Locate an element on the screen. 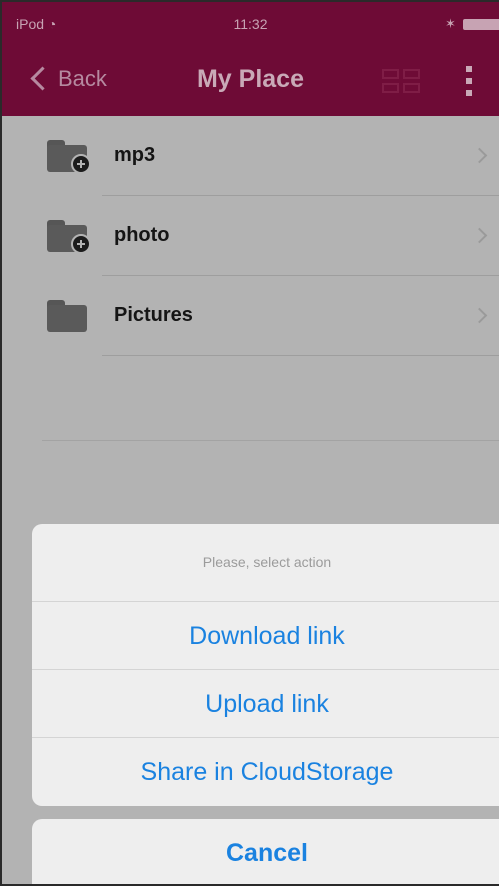 The width and height of the screenshot is (499, 886). navigation-bar: Back My Place is located at coordinates (250, 81).